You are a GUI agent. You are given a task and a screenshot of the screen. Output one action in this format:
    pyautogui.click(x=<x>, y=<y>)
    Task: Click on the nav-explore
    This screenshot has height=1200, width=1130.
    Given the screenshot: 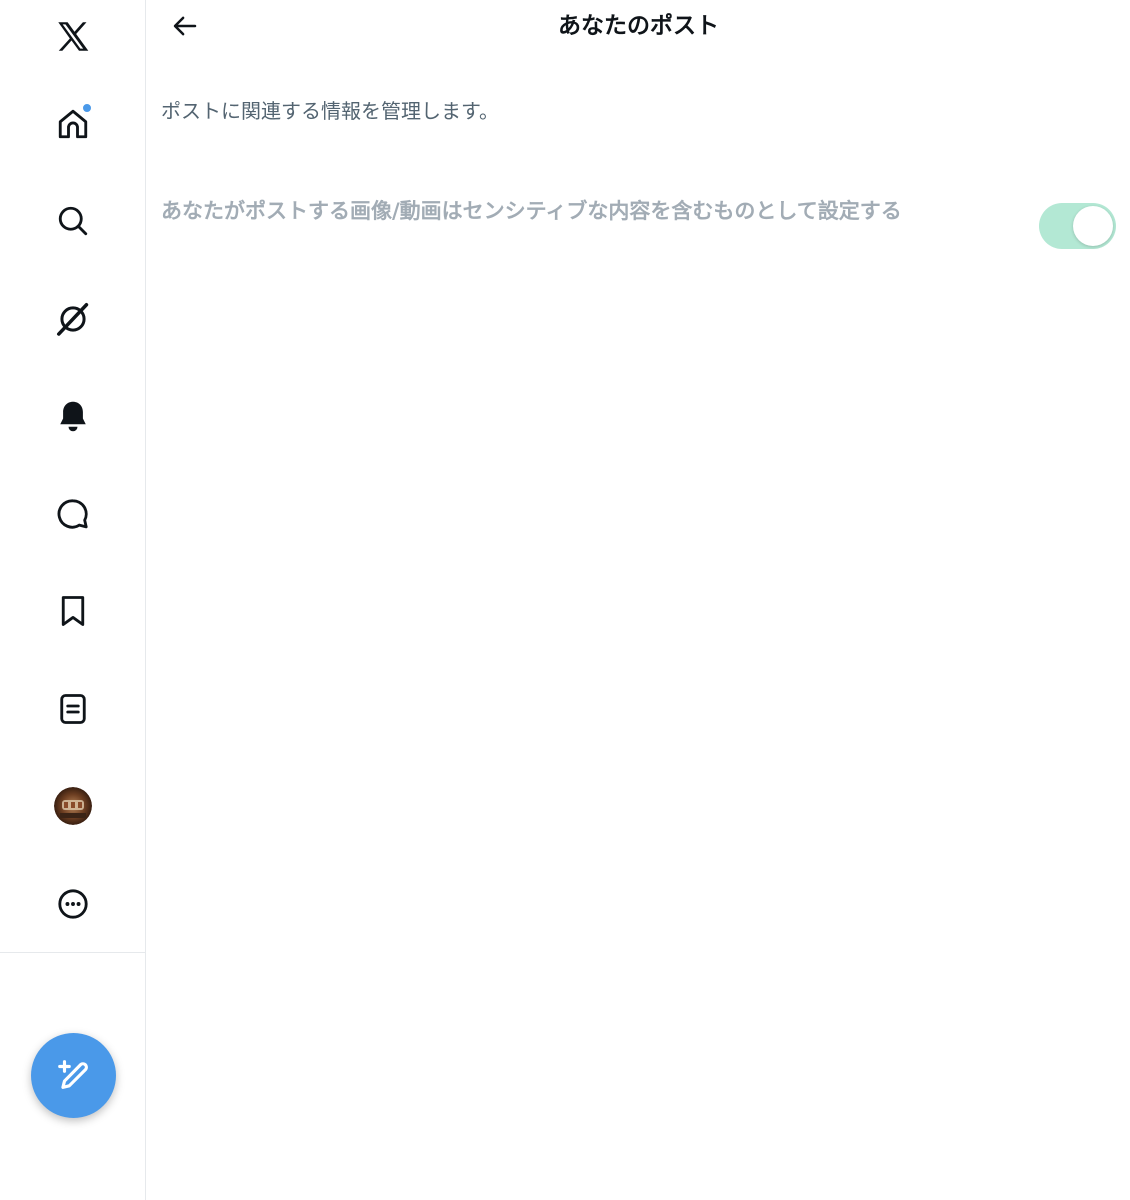 What is the action you would take?
    pyautogui.click(x=73, y=221)
    